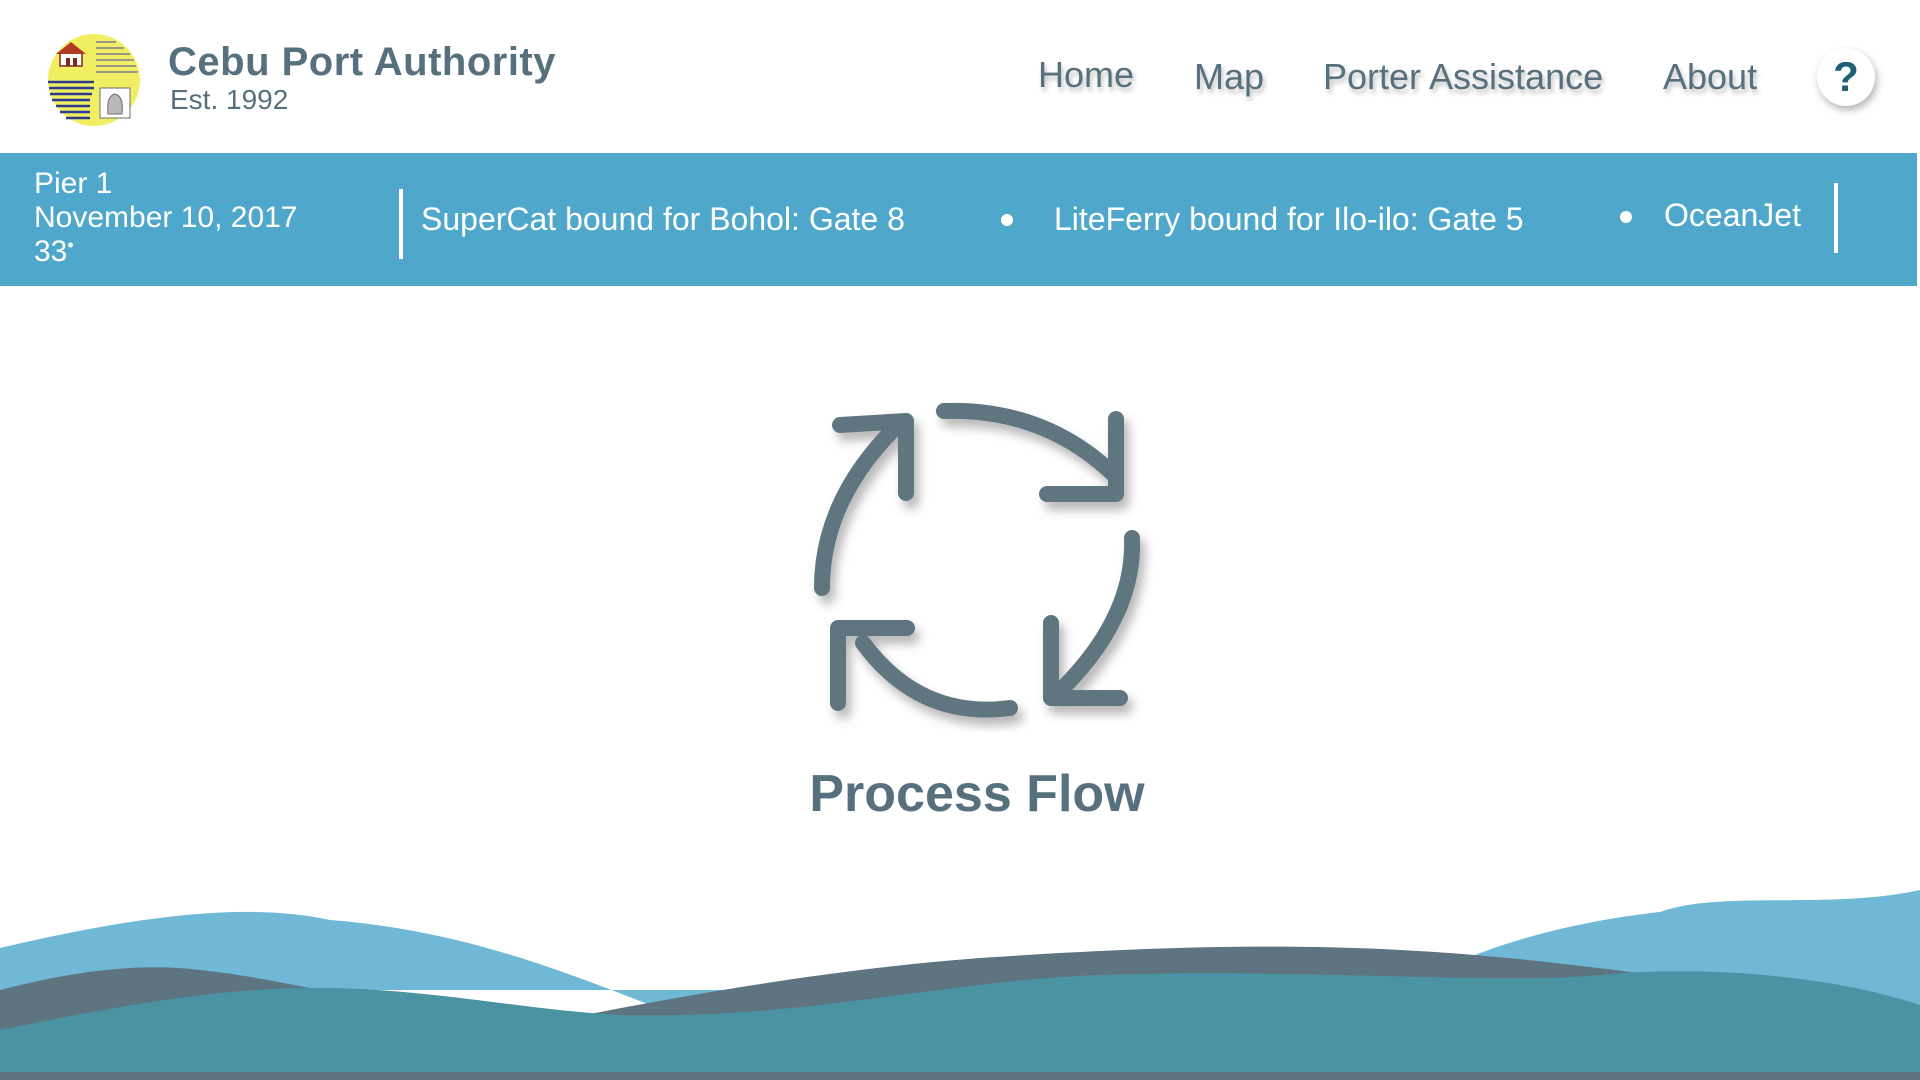 Image resolution: width=1920 pixels, height=1080 pixels. I want to click on ticker-item: LiteFerry bound for Ilo-ilo: Gate 5, so click(1289, 219).